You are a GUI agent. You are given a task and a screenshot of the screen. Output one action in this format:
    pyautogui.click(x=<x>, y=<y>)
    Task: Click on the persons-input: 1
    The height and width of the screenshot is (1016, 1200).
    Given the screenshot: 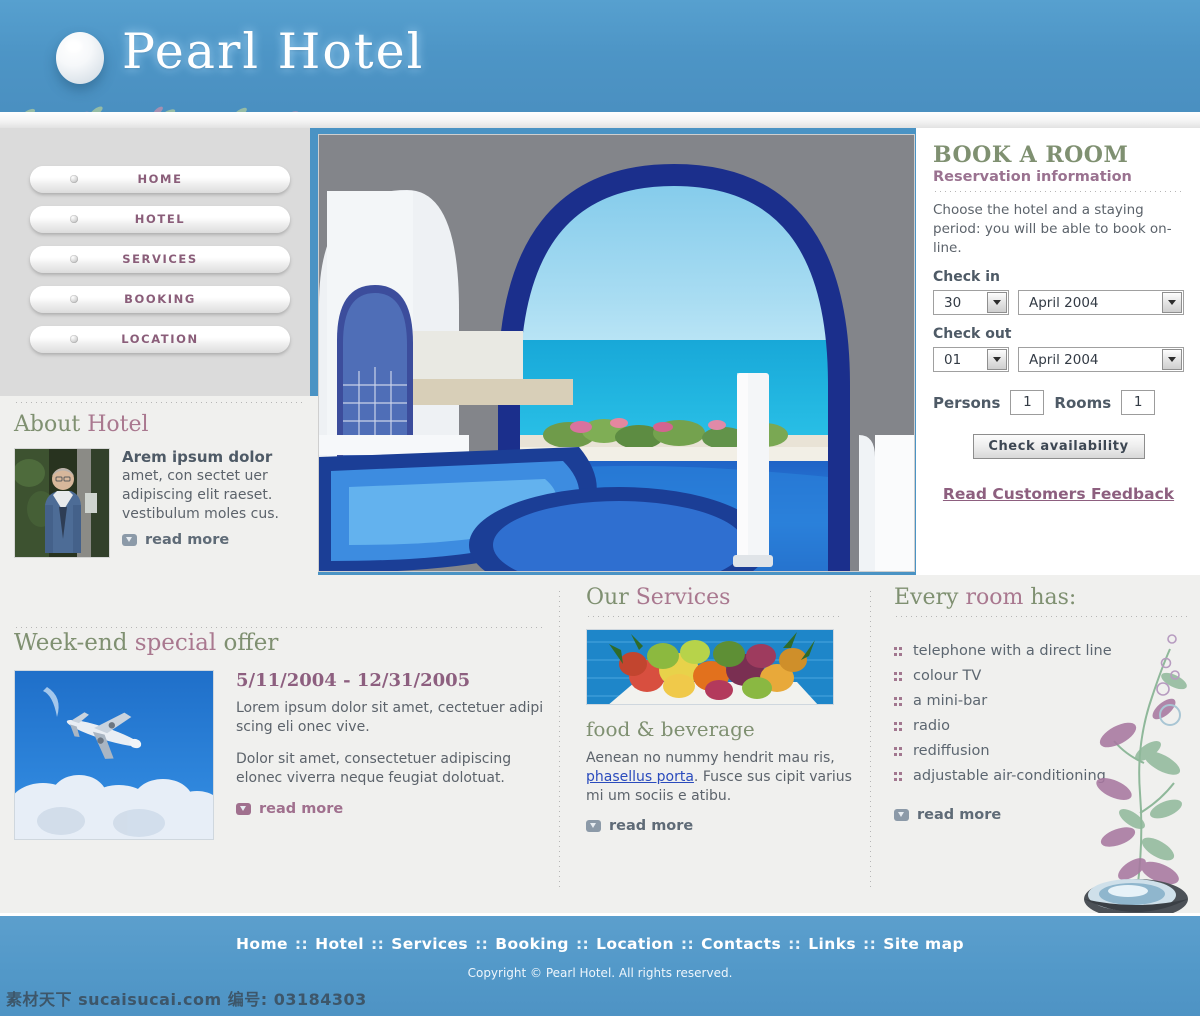 What is the action you would take?
    pyautogui.click(x=1027, y=402)
    